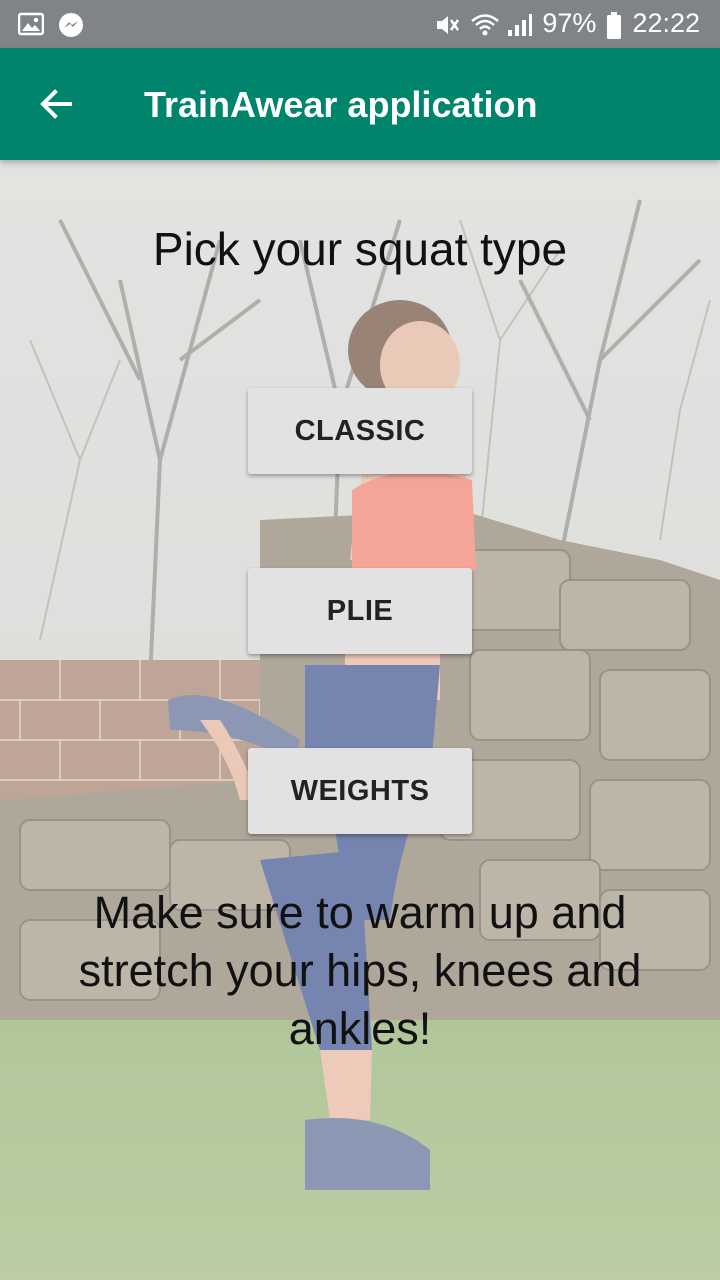 Image resolution: width=720 pixels, height=1280 pixels. Describe the element at coordinates (360, 431) in the screenshot. I see `classic-button: CLASSIC` at that location.